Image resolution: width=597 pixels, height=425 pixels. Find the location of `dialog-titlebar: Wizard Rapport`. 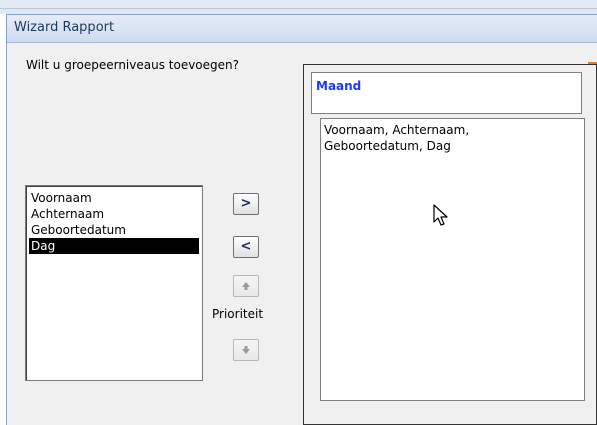

dialog-titlebar: Wizard Rapport is located at coordinates (302, 29).